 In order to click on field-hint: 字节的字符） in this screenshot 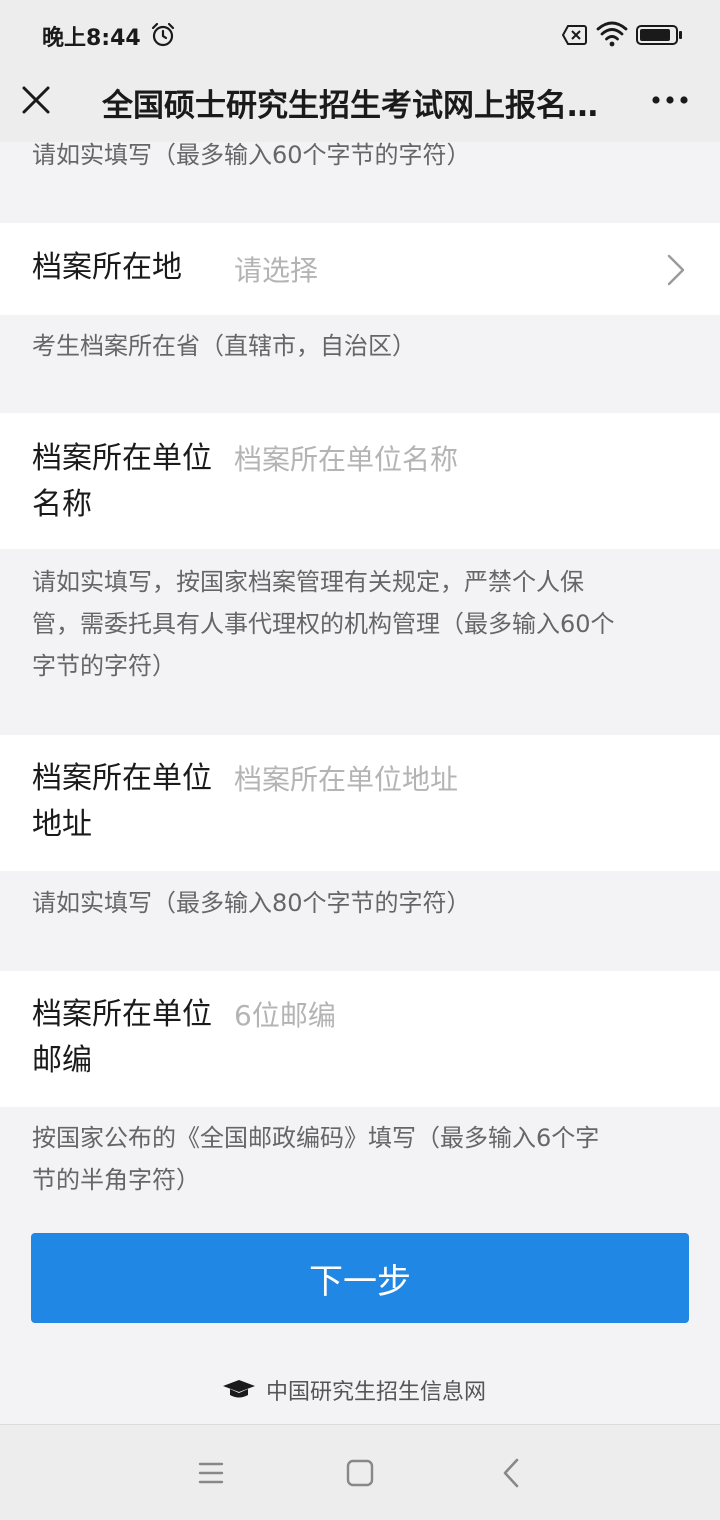, I will do `click(104, 666)`.